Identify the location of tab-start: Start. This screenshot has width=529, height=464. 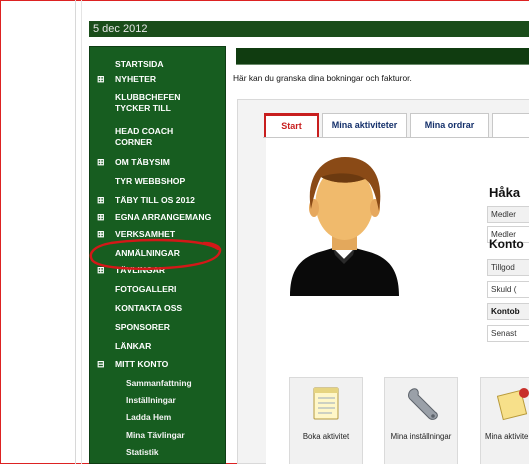
(291, 125).